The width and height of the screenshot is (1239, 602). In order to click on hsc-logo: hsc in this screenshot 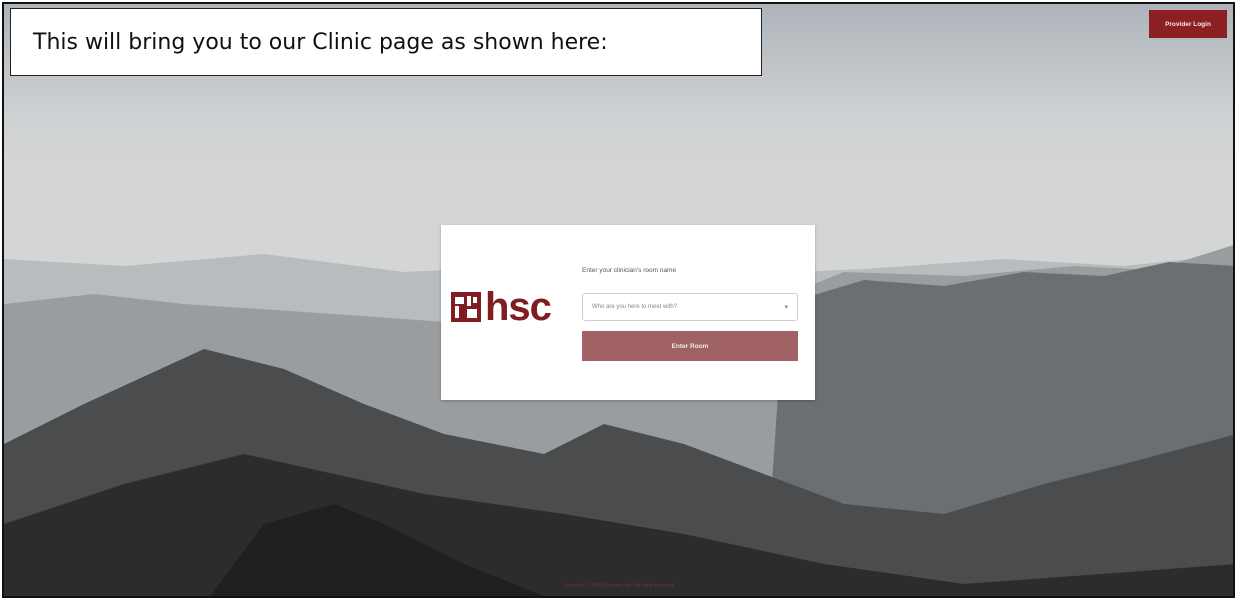, I will do `click(501, 307)`.